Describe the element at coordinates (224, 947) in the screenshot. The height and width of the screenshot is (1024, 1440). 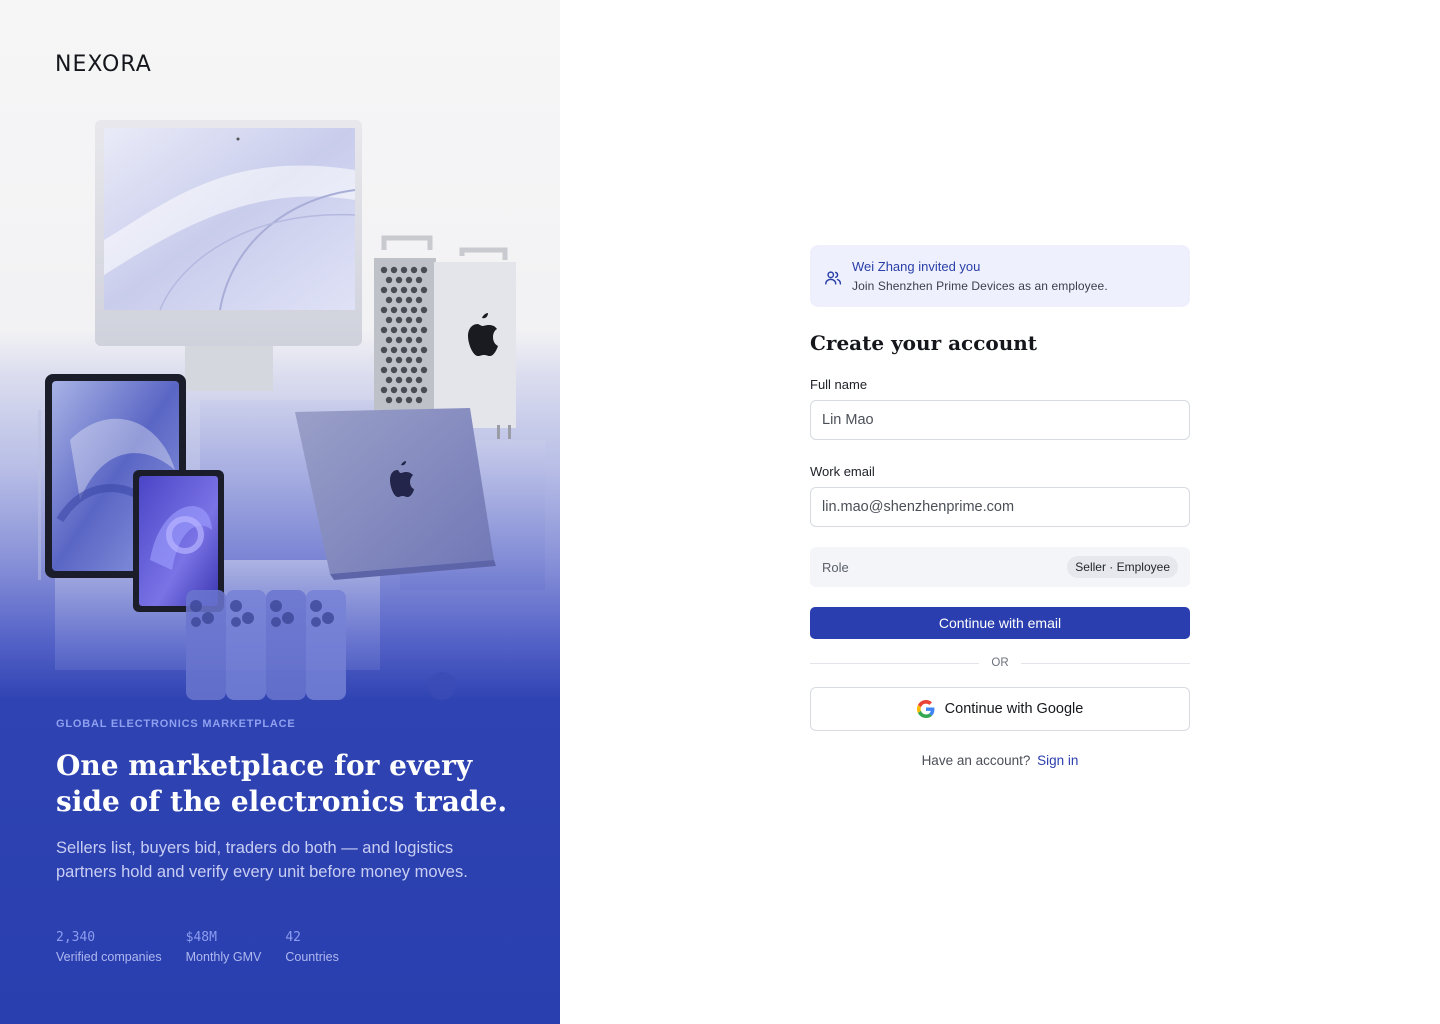
I see `stat-gmv: $48M Monthly GMV` at that location.